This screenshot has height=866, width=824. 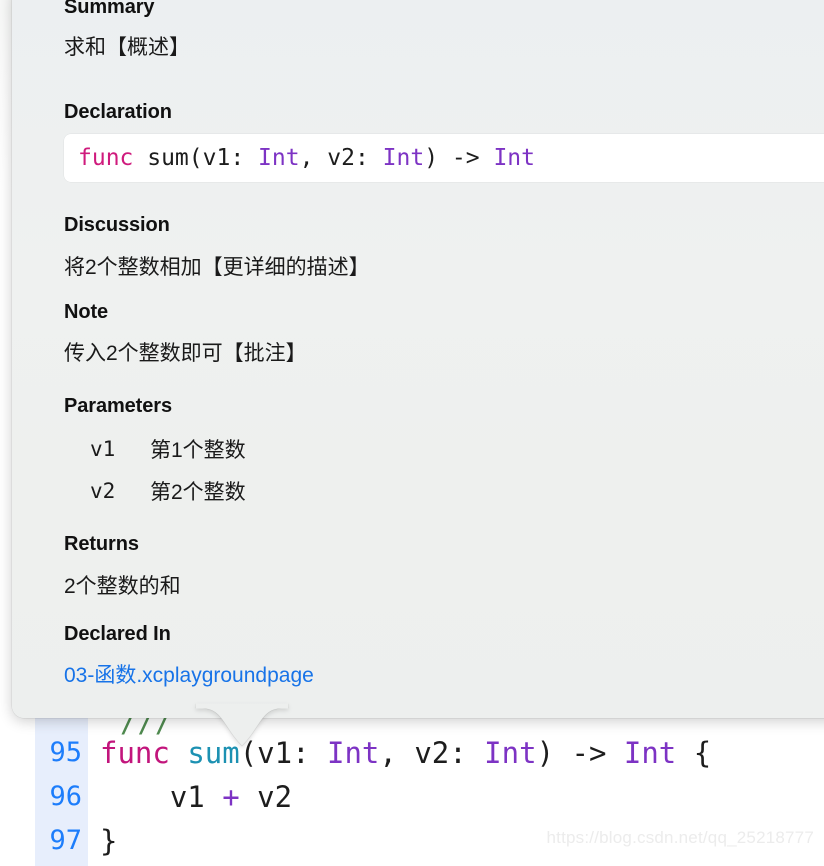 What do you see at coordinates (122, 586) in the screenshot?
I see `returns-text: 2个整数的和` at bounding box center [122, 586].